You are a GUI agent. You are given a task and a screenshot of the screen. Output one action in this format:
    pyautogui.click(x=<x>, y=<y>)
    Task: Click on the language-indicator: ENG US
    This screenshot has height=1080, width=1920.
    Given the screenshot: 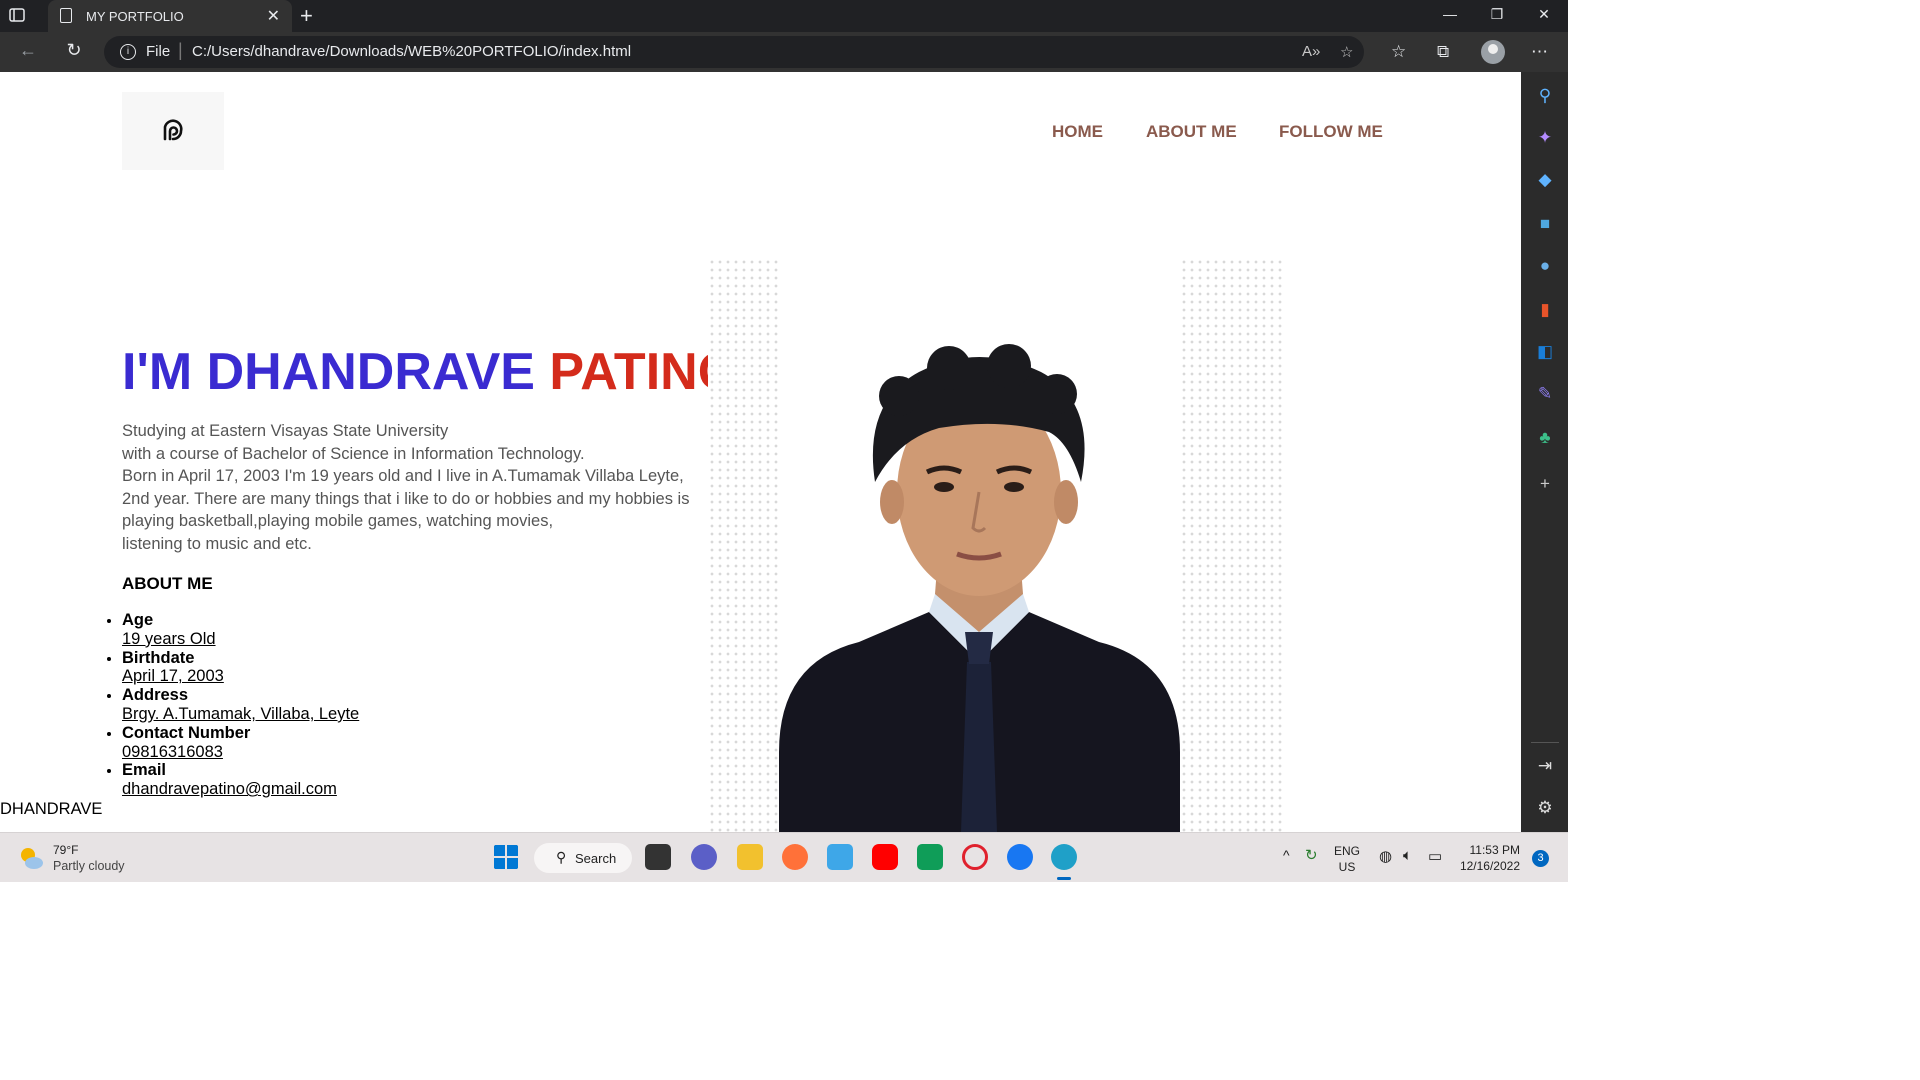 What is the action you would take?
    pyautogui.click(x=1347, y=859)
    